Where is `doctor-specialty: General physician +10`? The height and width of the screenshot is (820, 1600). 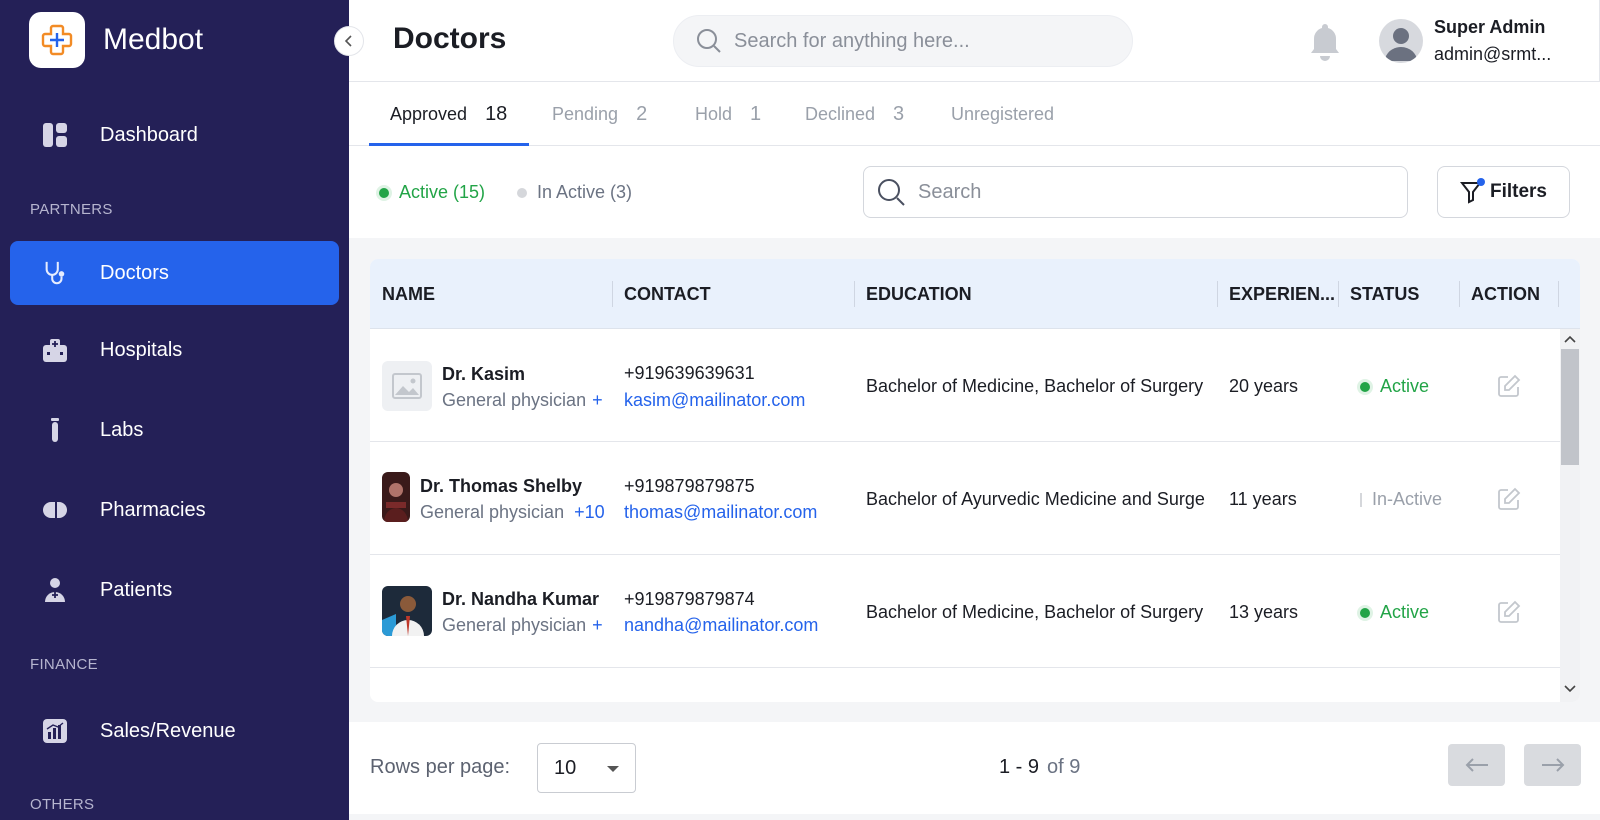
doctor-specialty: General physician +10 is located at coordinates (512, 512).